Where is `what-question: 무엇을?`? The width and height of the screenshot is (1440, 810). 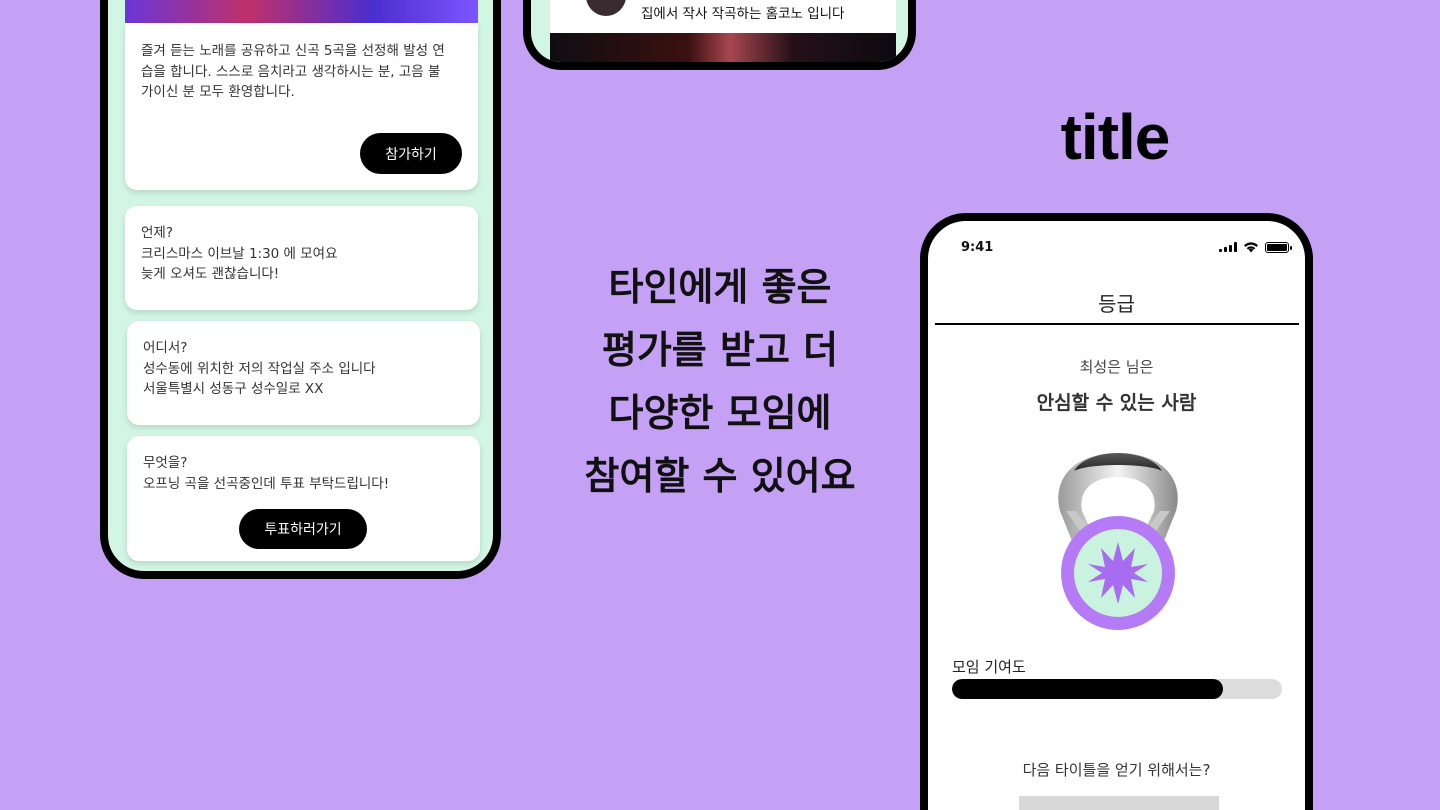
what-question: 무엇을? is located at coordinates (165, 463).